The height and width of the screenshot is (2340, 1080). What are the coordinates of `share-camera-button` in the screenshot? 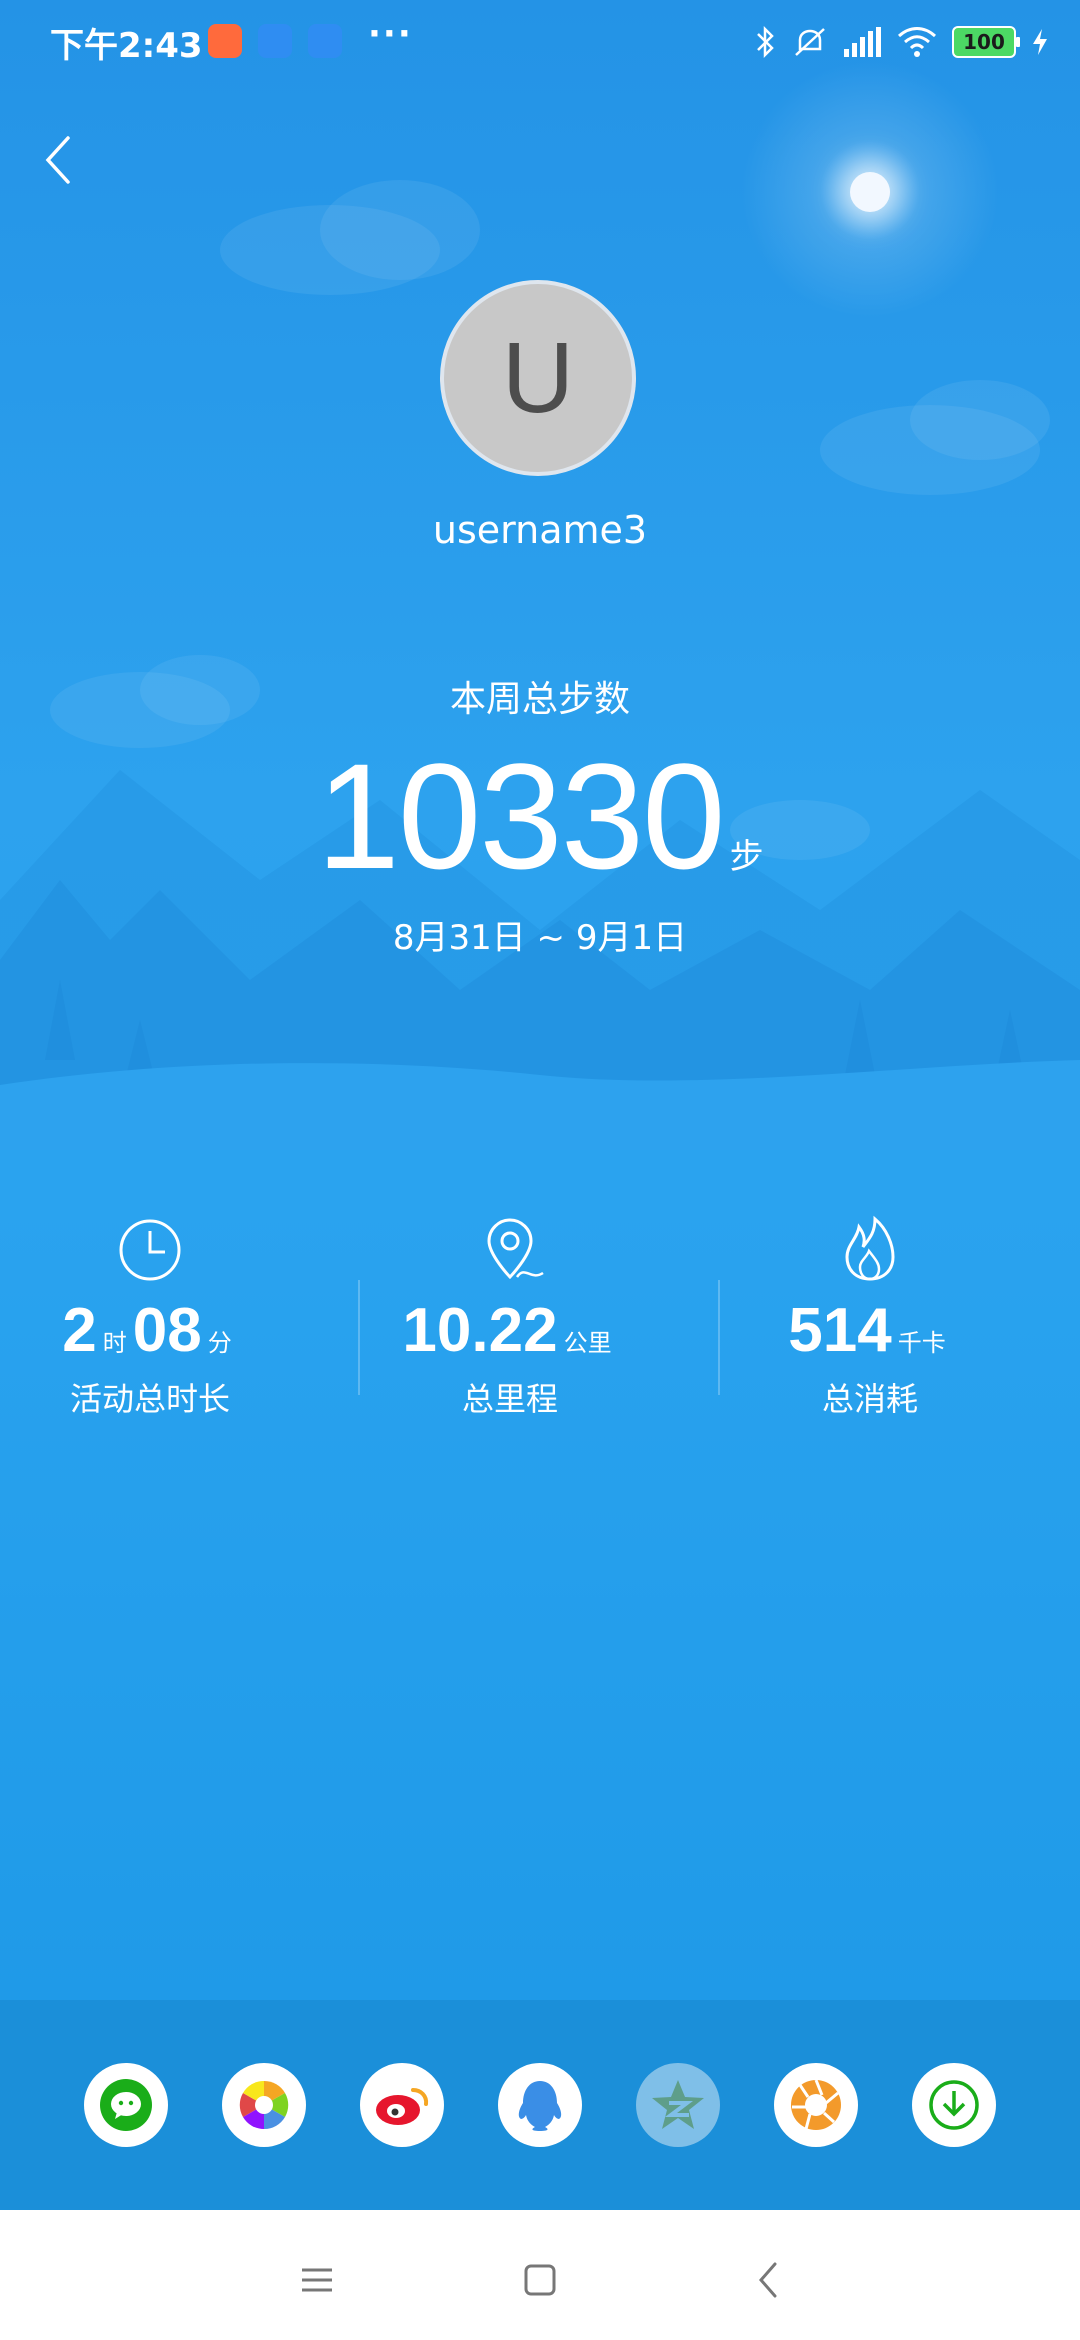 It's located at (816, 2105).